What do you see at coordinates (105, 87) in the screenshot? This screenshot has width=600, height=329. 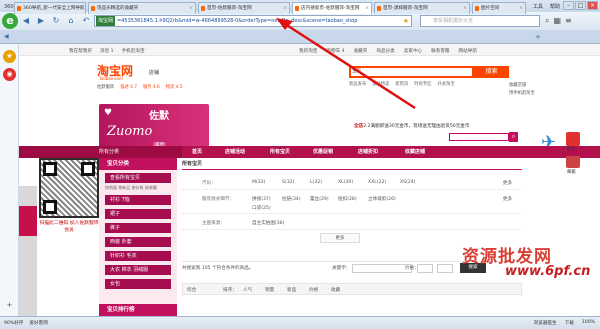 I see `rating-shop-name: 佐默服饰` at bounding box center [105, 87].